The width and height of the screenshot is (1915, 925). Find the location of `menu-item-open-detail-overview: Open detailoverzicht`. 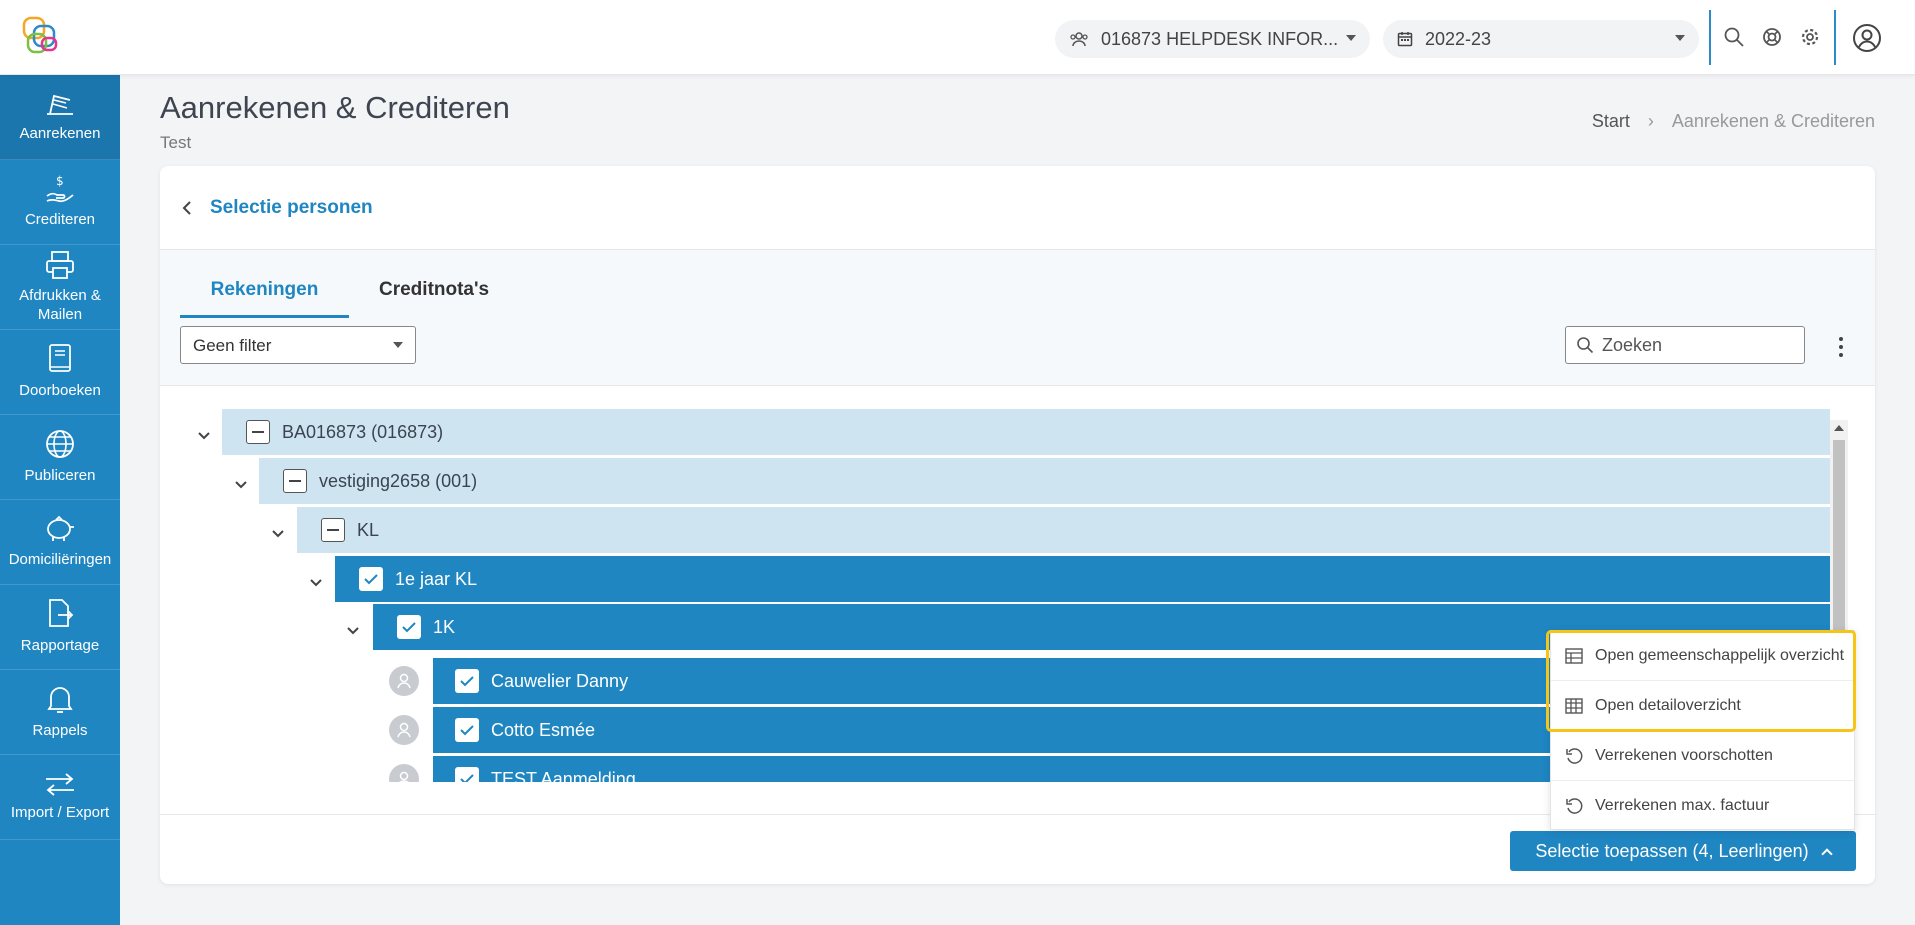

menu-item-open-detail-overview: Open detailoverzicht is located at coordinates (1702, 706).